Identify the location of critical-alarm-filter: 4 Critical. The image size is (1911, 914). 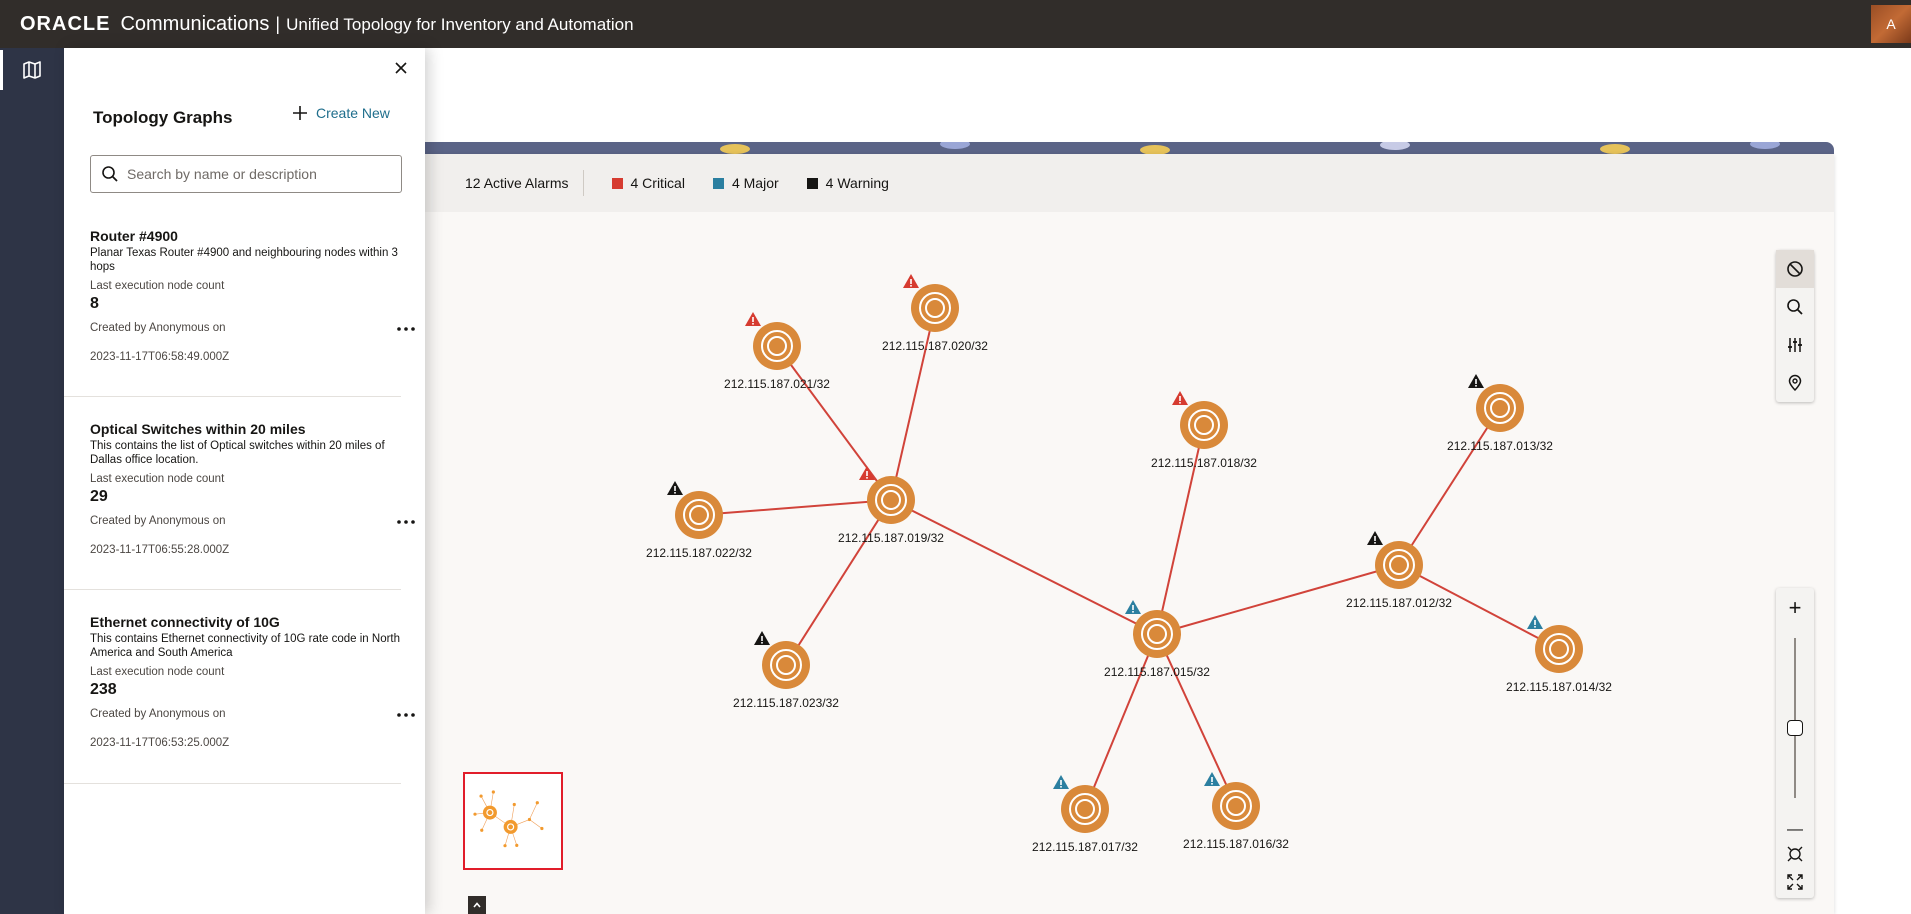
(648, 183).